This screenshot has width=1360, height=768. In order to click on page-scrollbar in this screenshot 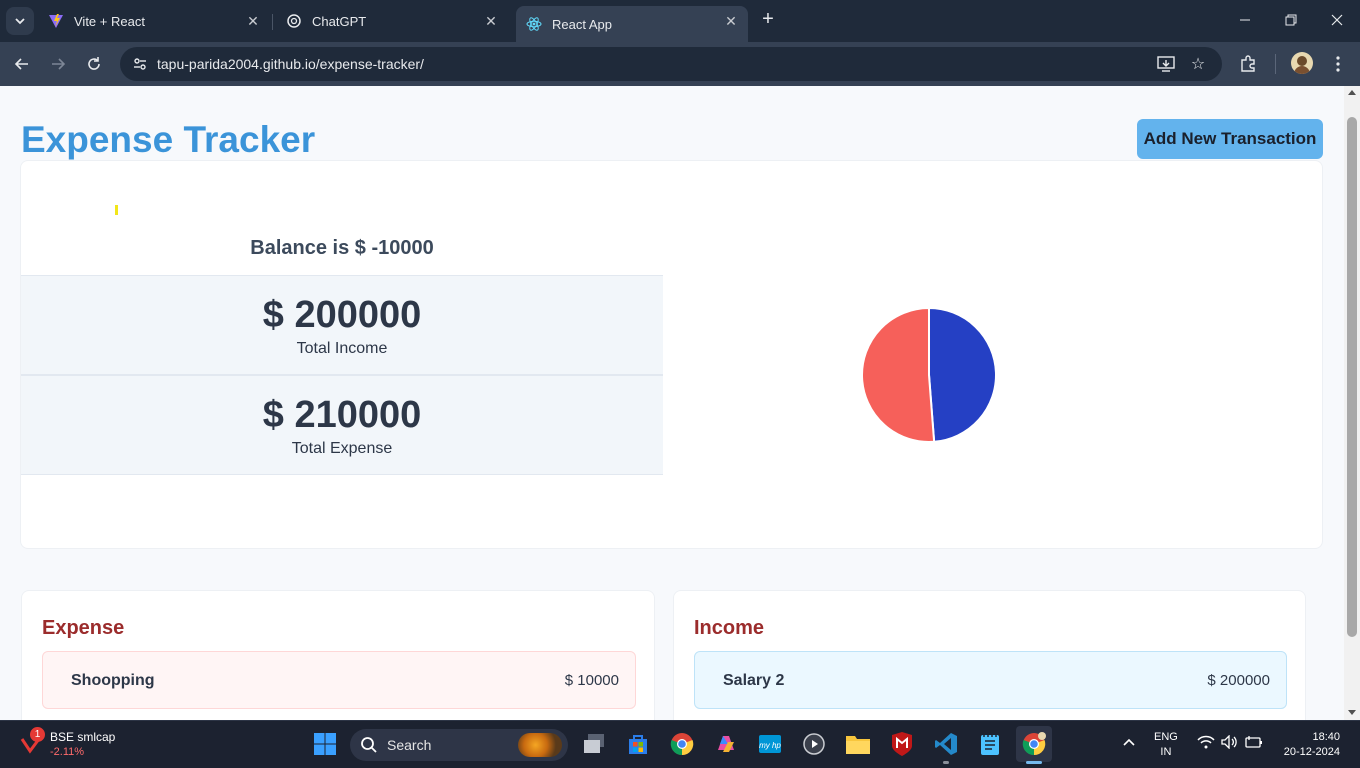, I will do `click(1352, 403)`.